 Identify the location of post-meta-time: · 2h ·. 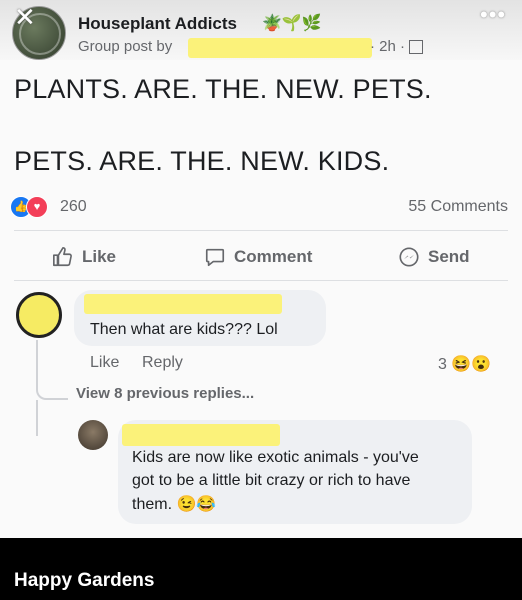
(397, 46).